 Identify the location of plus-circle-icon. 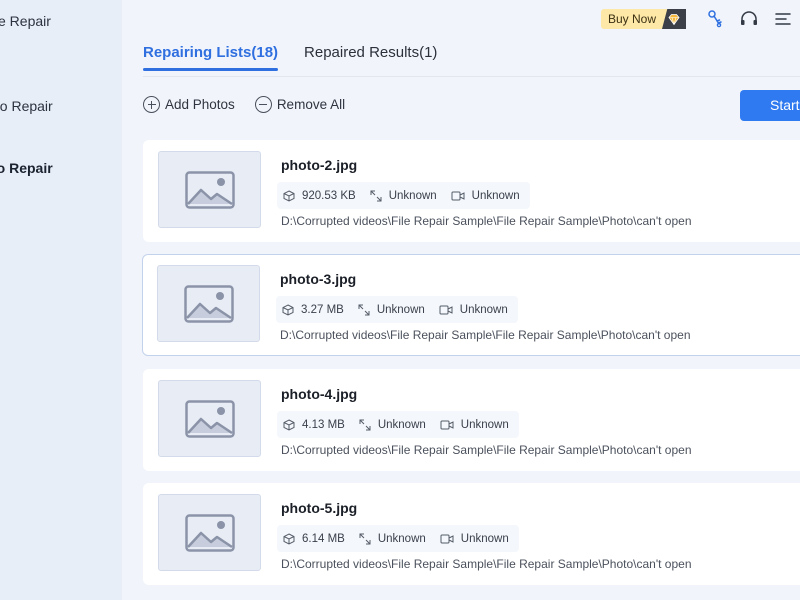
(151, 104).